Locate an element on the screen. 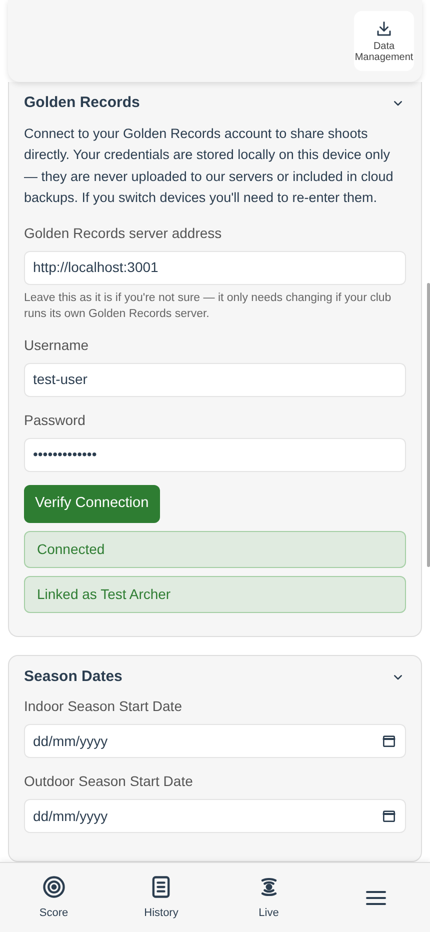  help-text: Leave this as it is if you're not sure — it only needs changing if your club runs its own Golden Records server. is located at coordinates (208, 306).